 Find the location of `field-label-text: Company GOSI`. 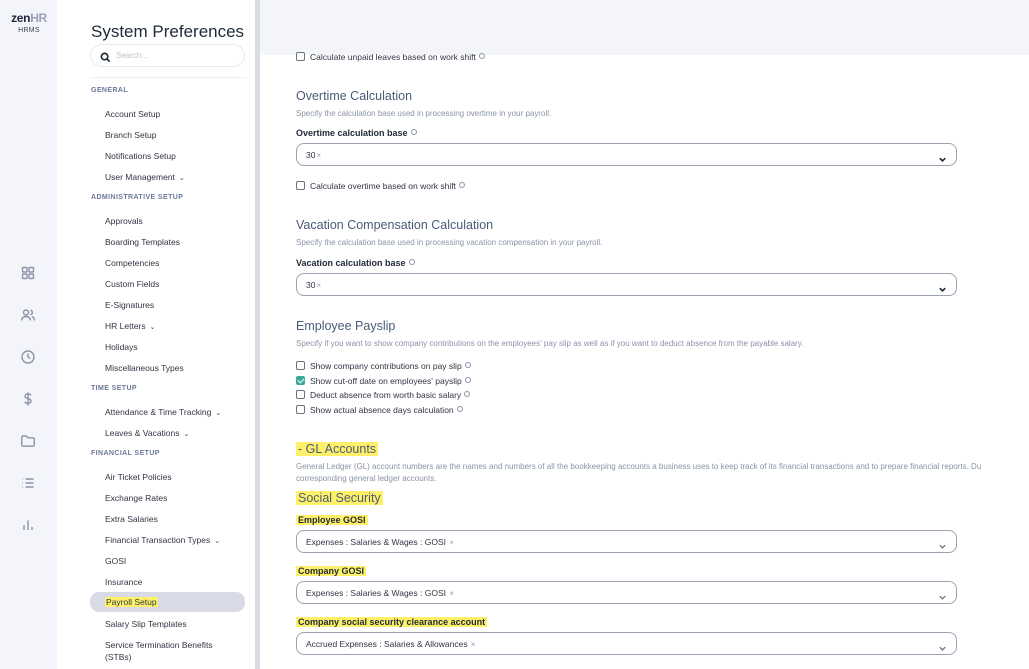

field-label-text: Company GOSI is located at coordinates (331, 571).